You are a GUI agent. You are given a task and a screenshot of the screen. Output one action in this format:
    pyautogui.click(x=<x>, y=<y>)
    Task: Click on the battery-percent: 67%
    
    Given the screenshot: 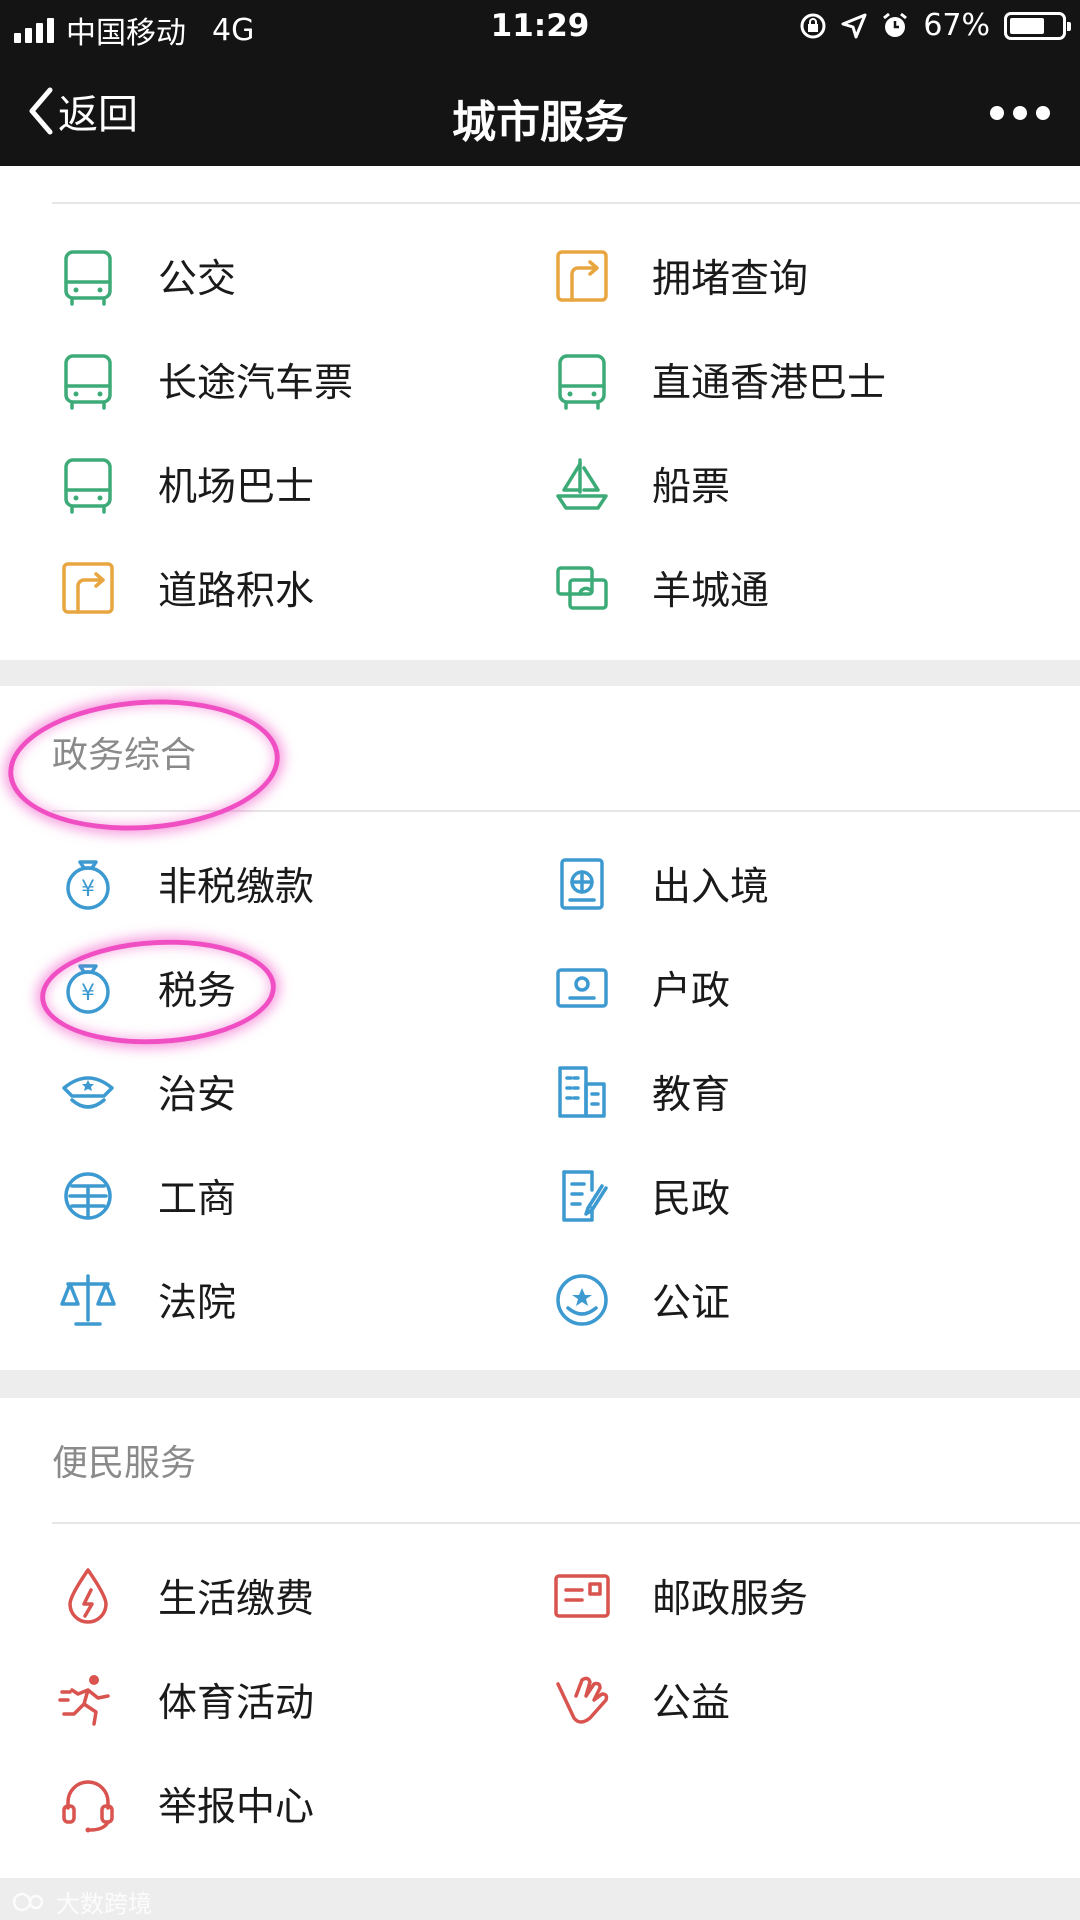 What is the action you would take?
    pyautogui.click(x=956, y=25)
    